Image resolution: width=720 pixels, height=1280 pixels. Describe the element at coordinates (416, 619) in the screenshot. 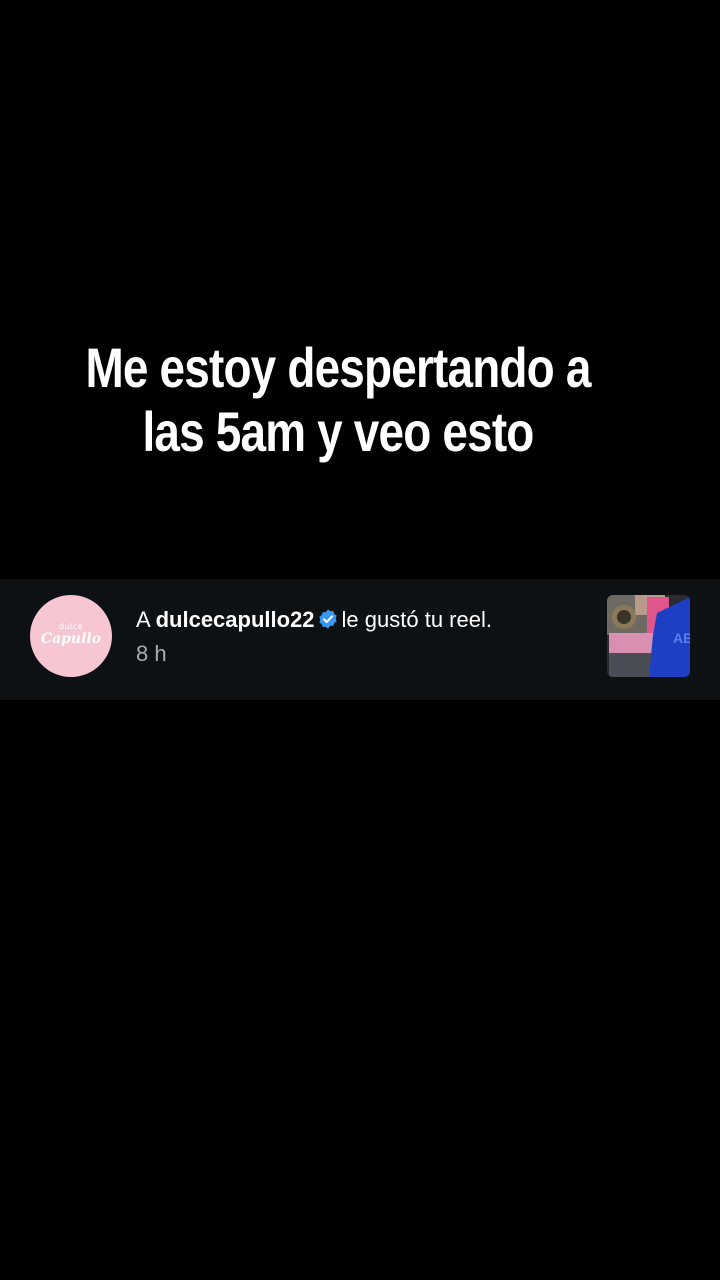

I see `notification-action: le gustó tu reel.` at that location.